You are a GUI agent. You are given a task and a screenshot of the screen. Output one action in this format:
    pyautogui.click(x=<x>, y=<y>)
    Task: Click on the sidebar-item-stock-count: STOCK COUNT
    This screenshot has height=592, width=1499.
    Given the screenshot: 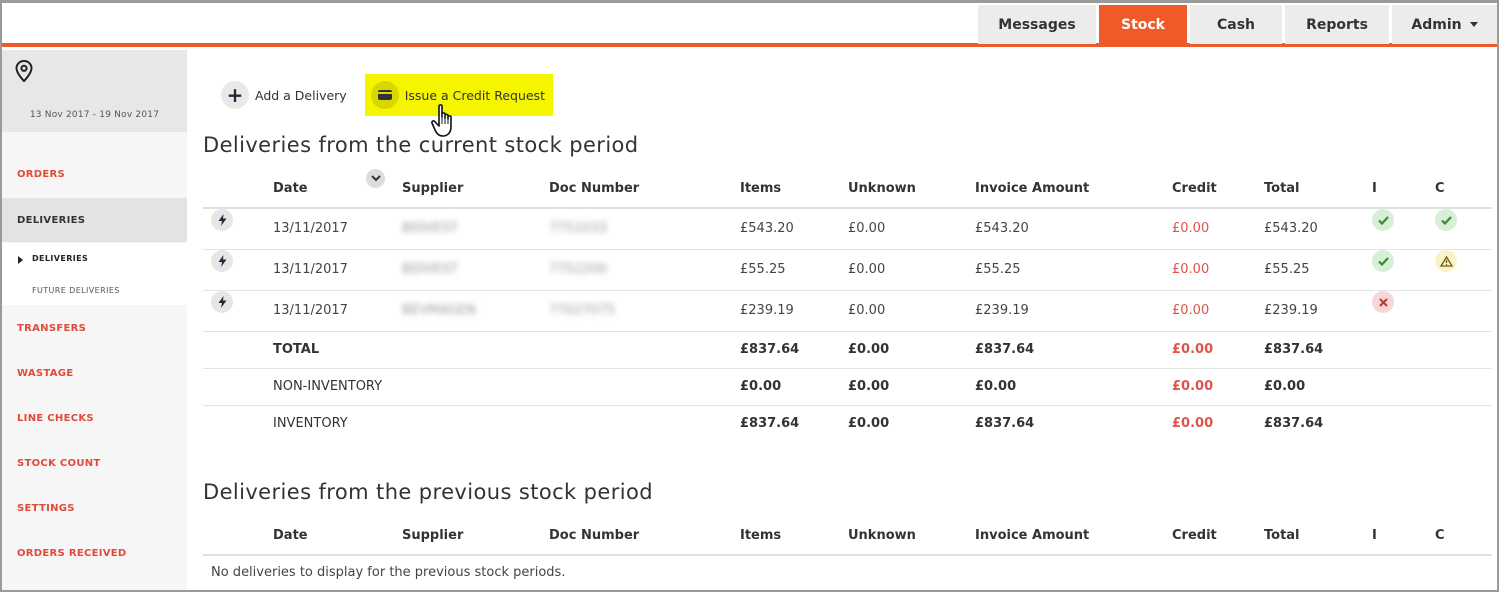 What is the action you would take?
    pyautogui.click(x=94, y=463)
    